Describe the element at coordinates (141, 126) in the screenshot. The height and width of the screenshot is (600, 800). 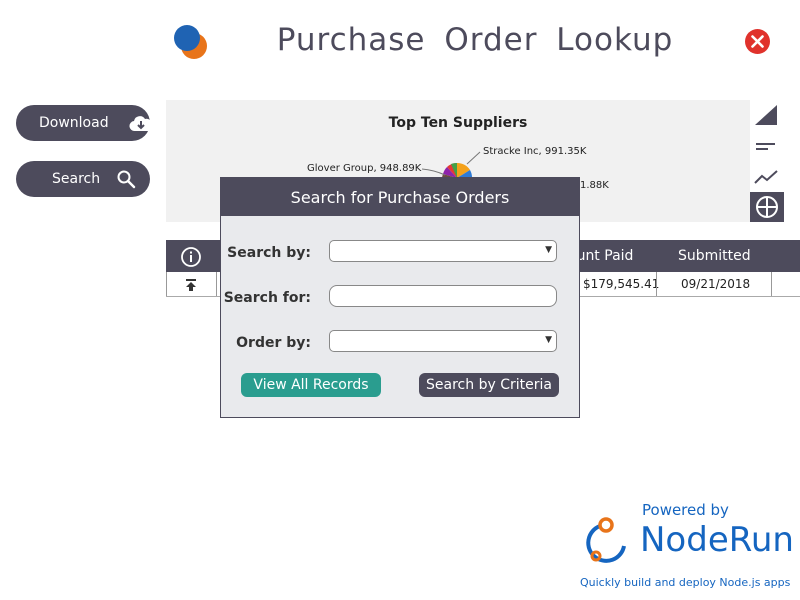
I see `cloud-download-icon` at that location.